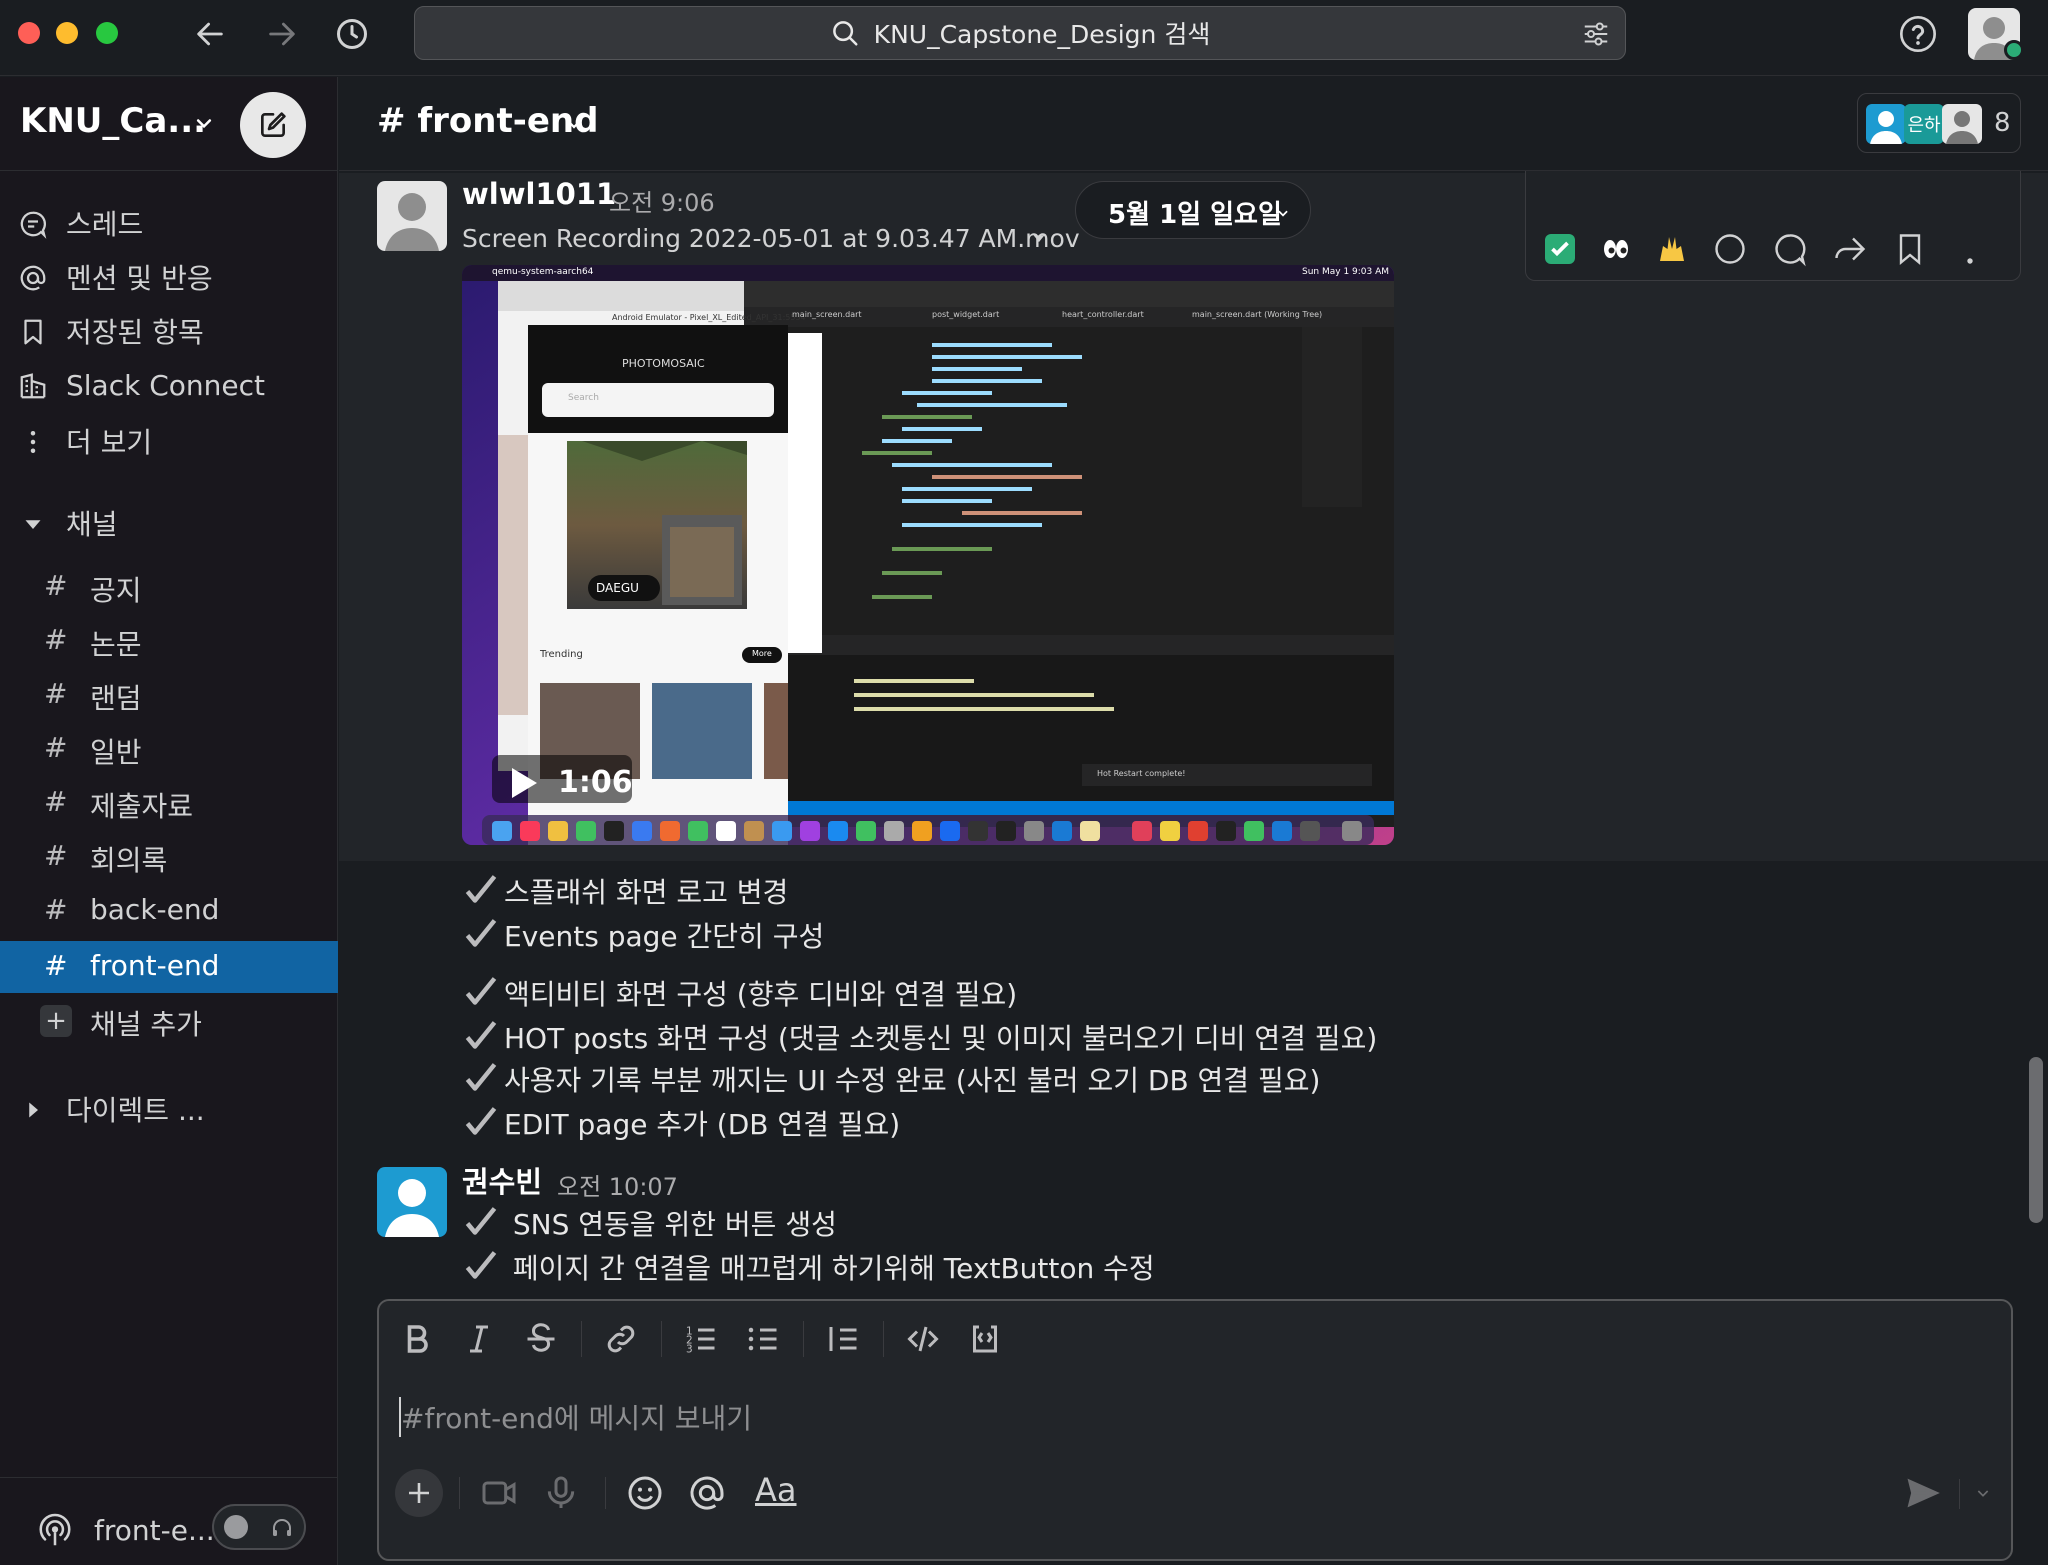  I want to click on italic-icon, so click(479, 1339).